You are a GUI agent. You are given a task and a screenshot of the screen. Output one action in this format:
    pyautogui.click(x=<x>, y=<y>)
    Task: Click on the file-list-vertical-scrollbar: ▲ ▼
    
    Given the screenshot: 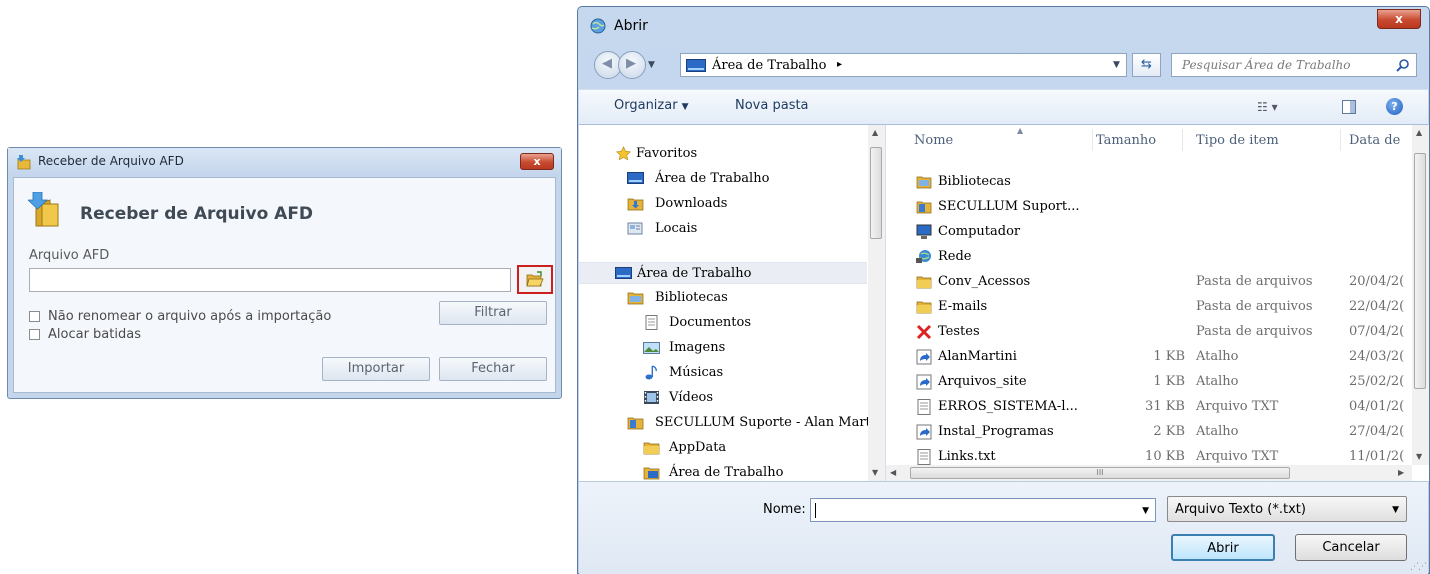 What is the action you would take?
    pyautogui.click(x=1420, y=295)
    